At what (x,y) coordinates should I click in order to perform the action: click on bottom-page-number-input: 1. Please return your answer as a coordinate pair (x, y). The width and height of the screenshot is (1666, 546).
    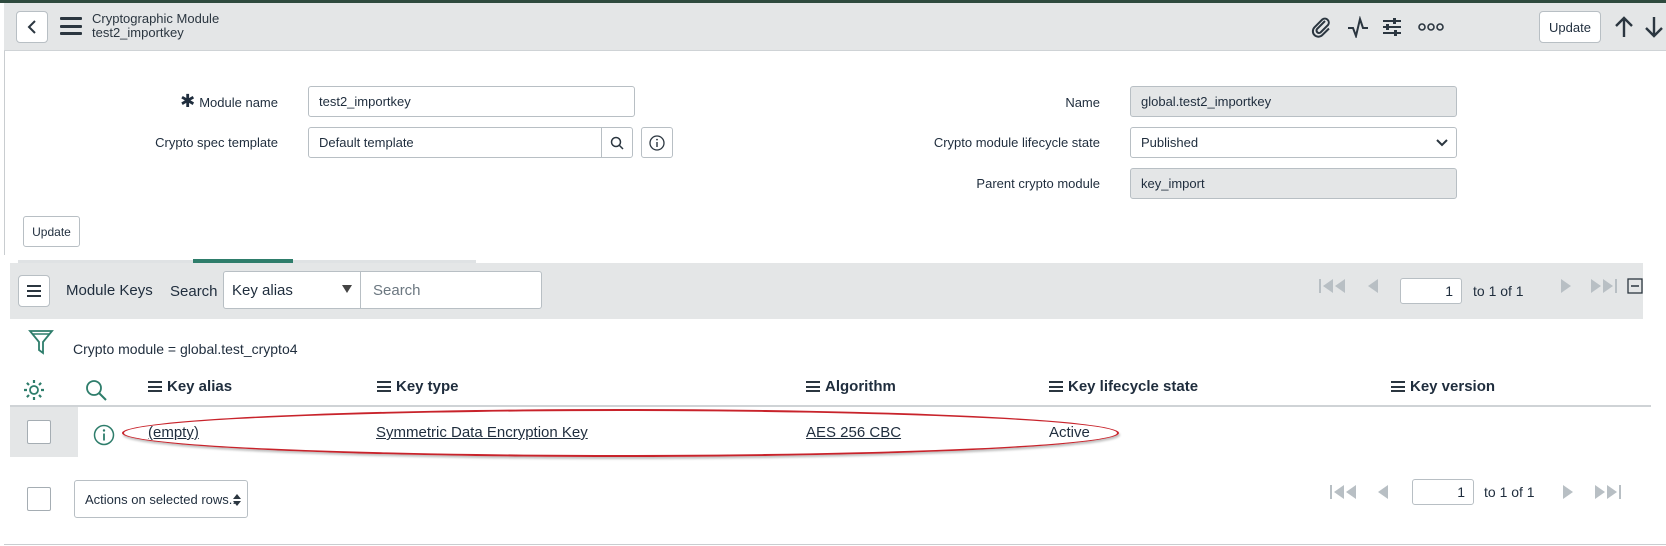
    Looking at the image, I should click on (1443, 492).